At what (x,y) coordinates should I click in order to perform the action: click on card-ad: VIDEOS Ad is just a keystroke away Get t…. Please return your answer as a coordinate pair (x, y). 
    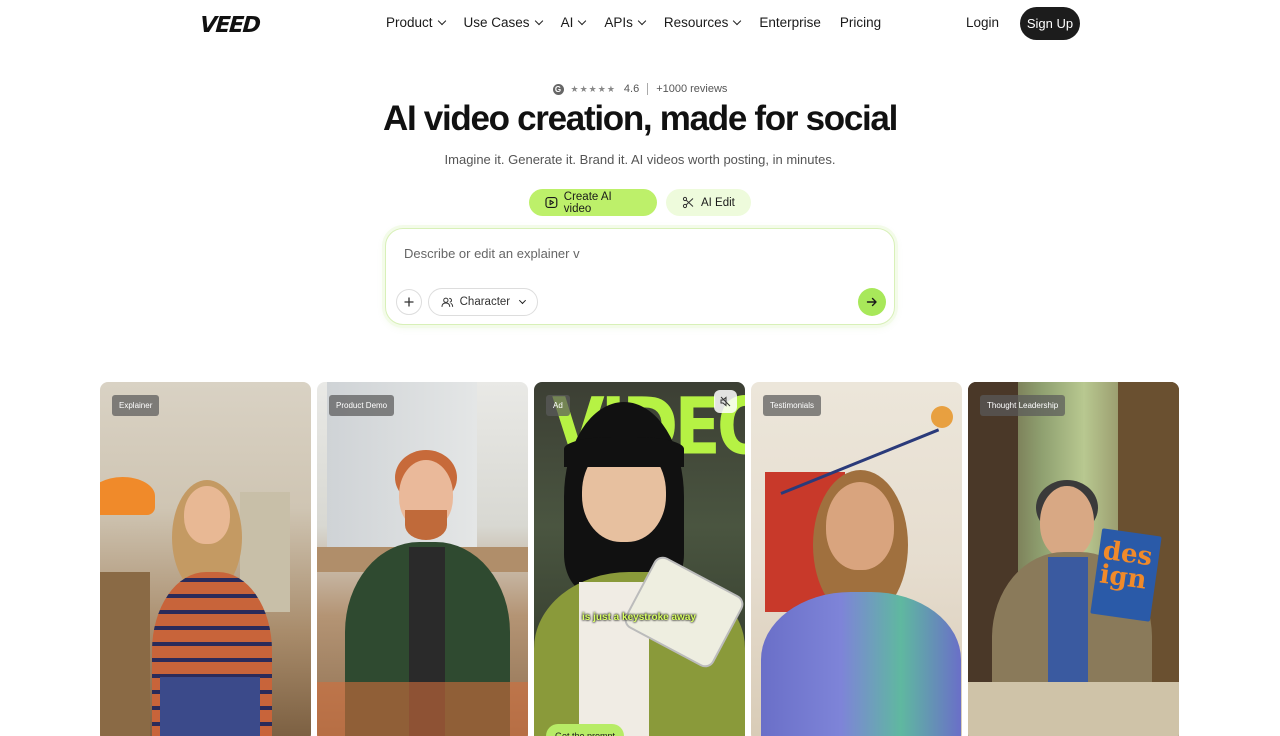
    Looking at the image, I should click on (639, 559).